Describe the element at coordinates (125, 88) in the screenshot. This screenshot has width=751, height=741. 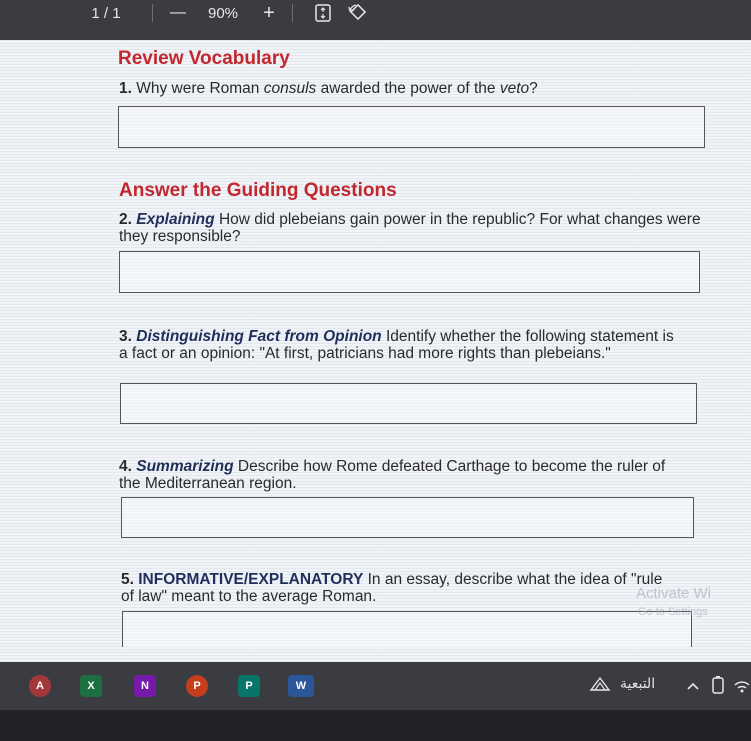
I see `question-number: 1.` at that location.